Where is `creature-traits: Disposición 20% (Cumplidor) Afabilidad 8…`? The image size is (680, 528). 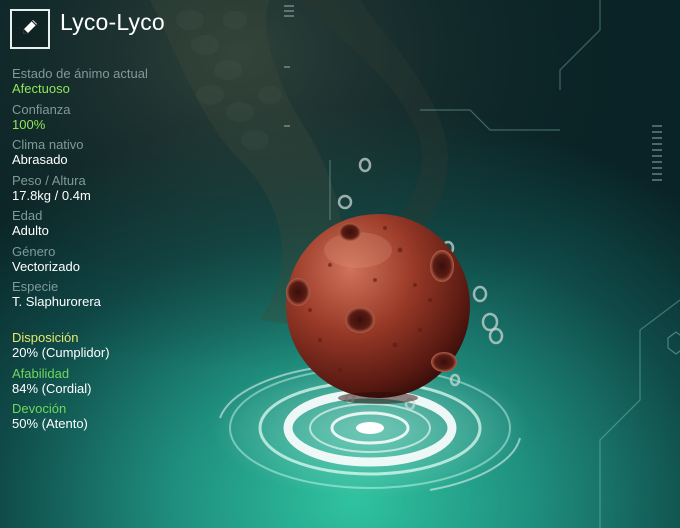
creature-traits: Disposición 20% (Cumplidor) Afabilidad 8… is located at coordinates (132, 383).